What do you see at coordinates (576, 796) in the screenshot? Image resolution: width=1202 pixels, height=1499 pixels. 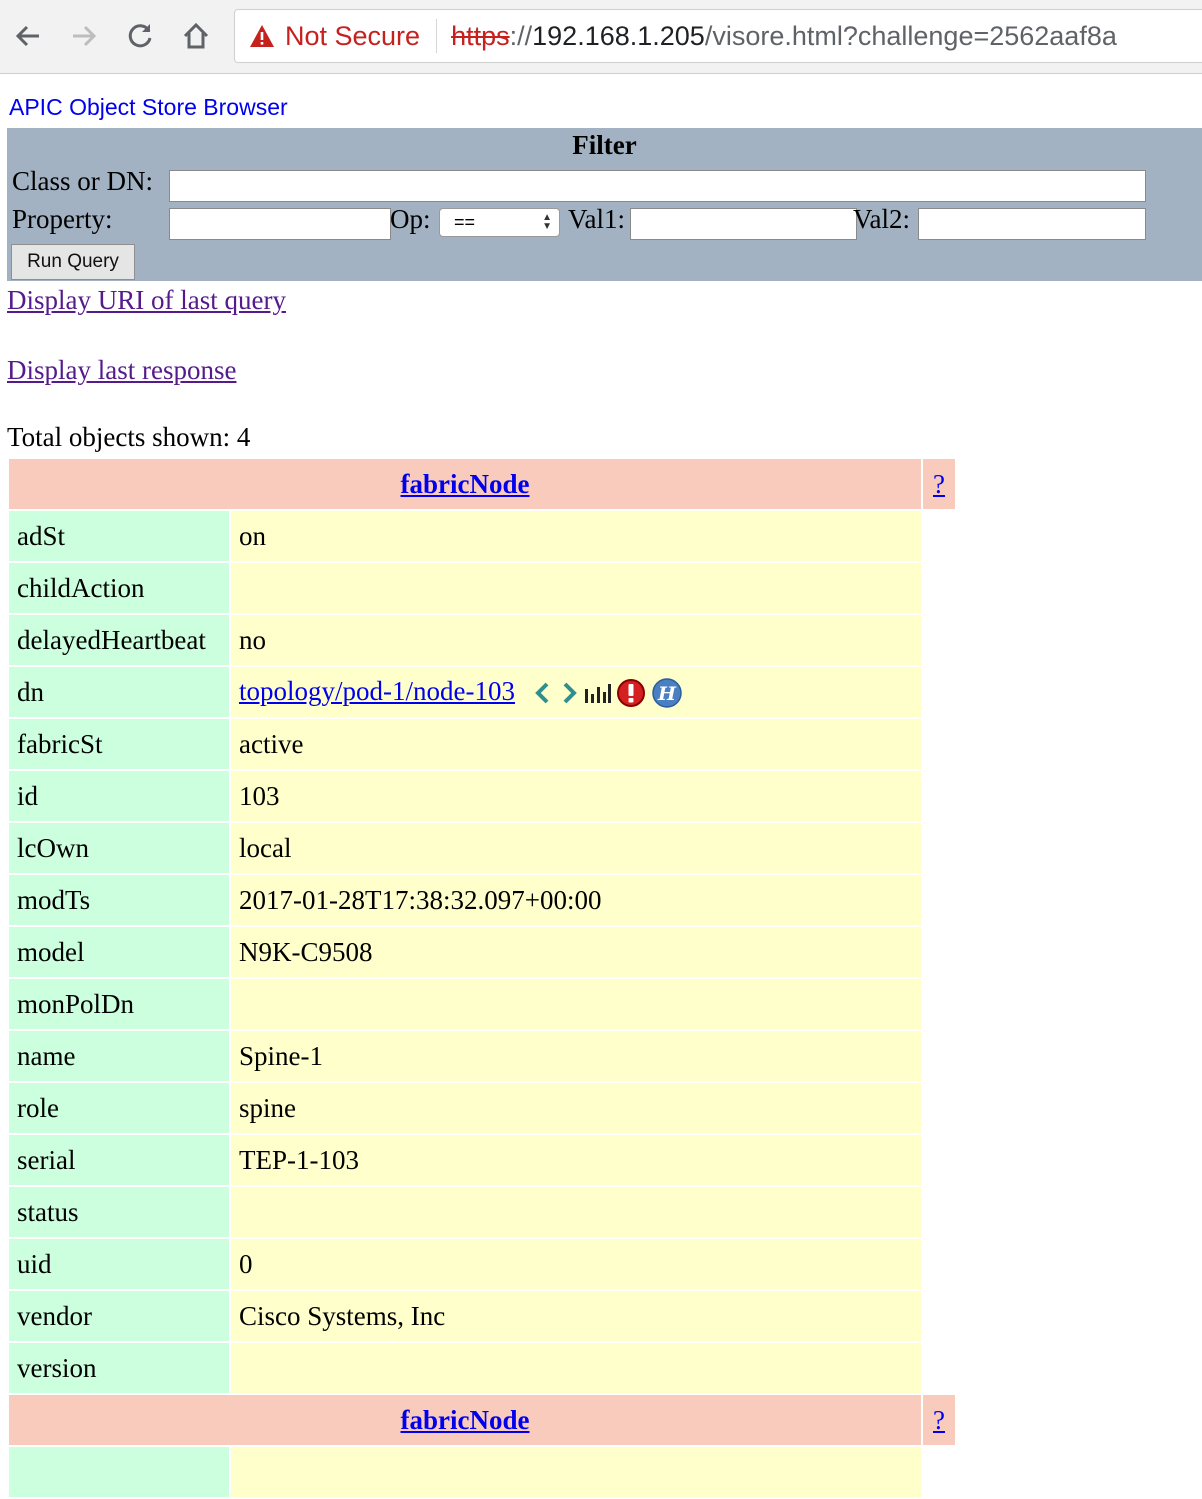 I see `property-value: 103` at bounding box center [576, 796].